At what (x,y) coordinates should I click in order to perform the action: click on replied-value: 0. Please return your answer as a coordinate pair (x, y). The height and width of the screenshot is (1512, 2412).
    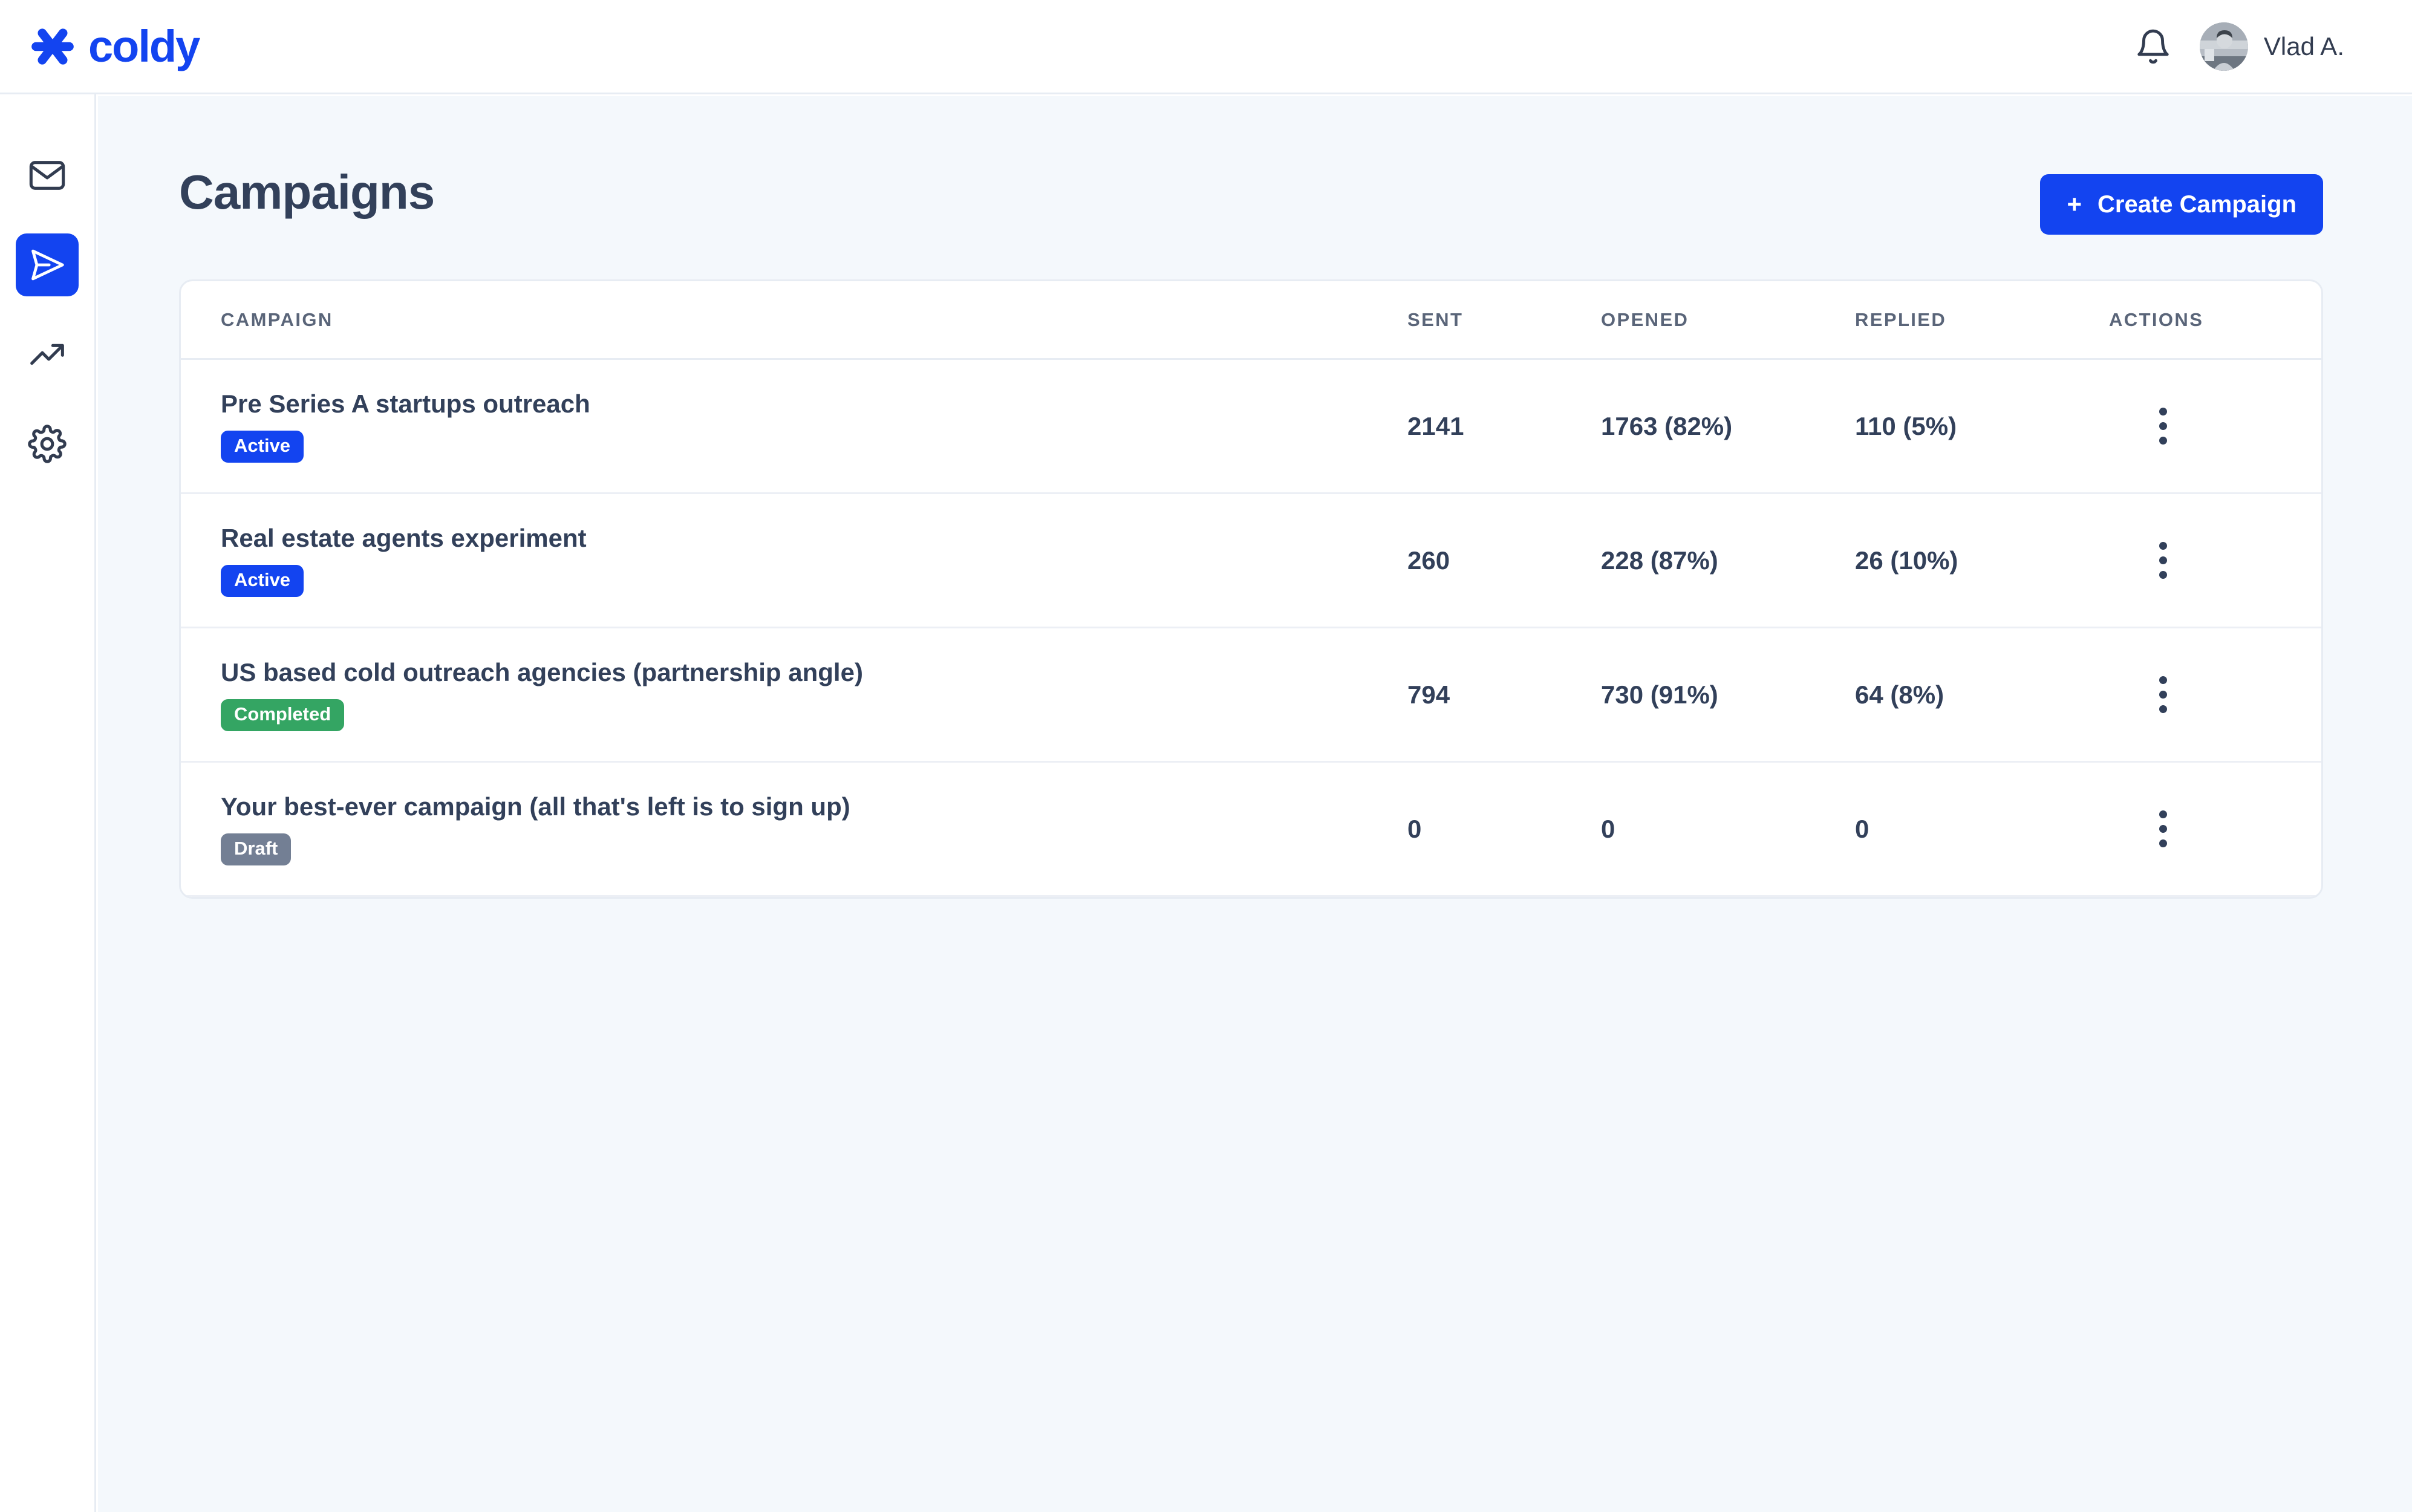
    Looking at the image, I should click on (1862, 828).